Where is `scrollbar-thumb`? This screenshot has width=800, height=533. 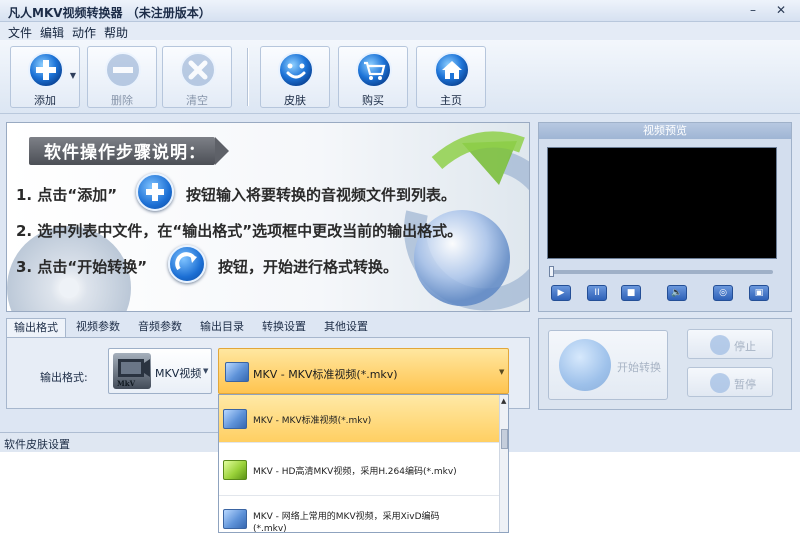
scrollbar-thumb is located at coordinates (504, 439).